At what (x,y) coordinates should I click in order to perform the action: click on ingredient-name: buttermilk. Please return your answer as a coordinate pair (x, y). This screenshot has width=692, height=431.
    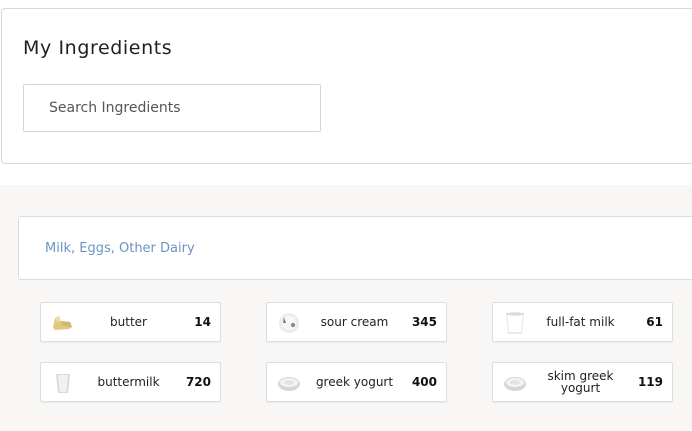
    Looking at the image, I should click on (128, 382).